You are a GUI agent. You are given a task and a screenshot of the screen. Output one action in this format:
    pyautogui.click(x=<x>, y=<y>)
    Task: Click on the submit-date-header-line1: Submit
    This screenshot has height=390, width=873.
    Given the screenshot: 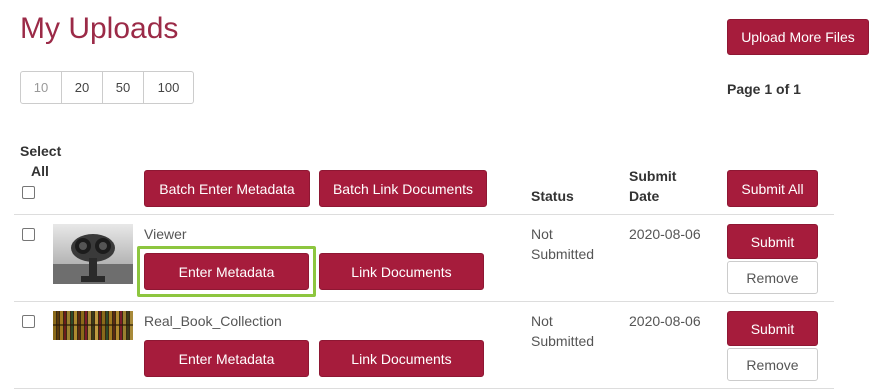 What is the action you would take?
    pyautogui.click(x=653, y=176)
    